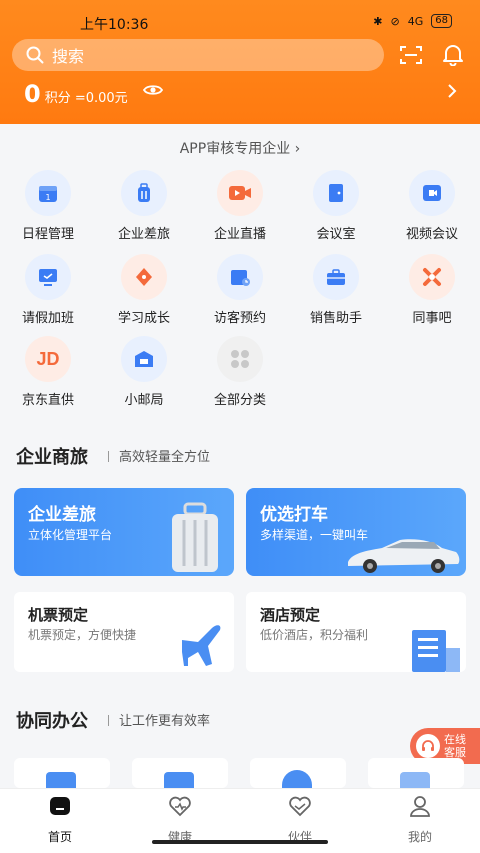 Image resolution: width=480 pixels, height=853 pixels. Describe the element at coordinates (239, 400) in the screenshot. I see `app-label: 全部分类` at that location.